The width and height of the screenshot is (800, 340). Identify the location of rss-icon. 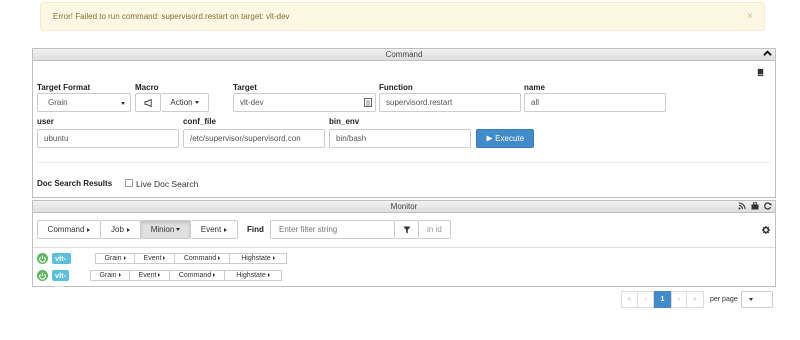
(742, 207).